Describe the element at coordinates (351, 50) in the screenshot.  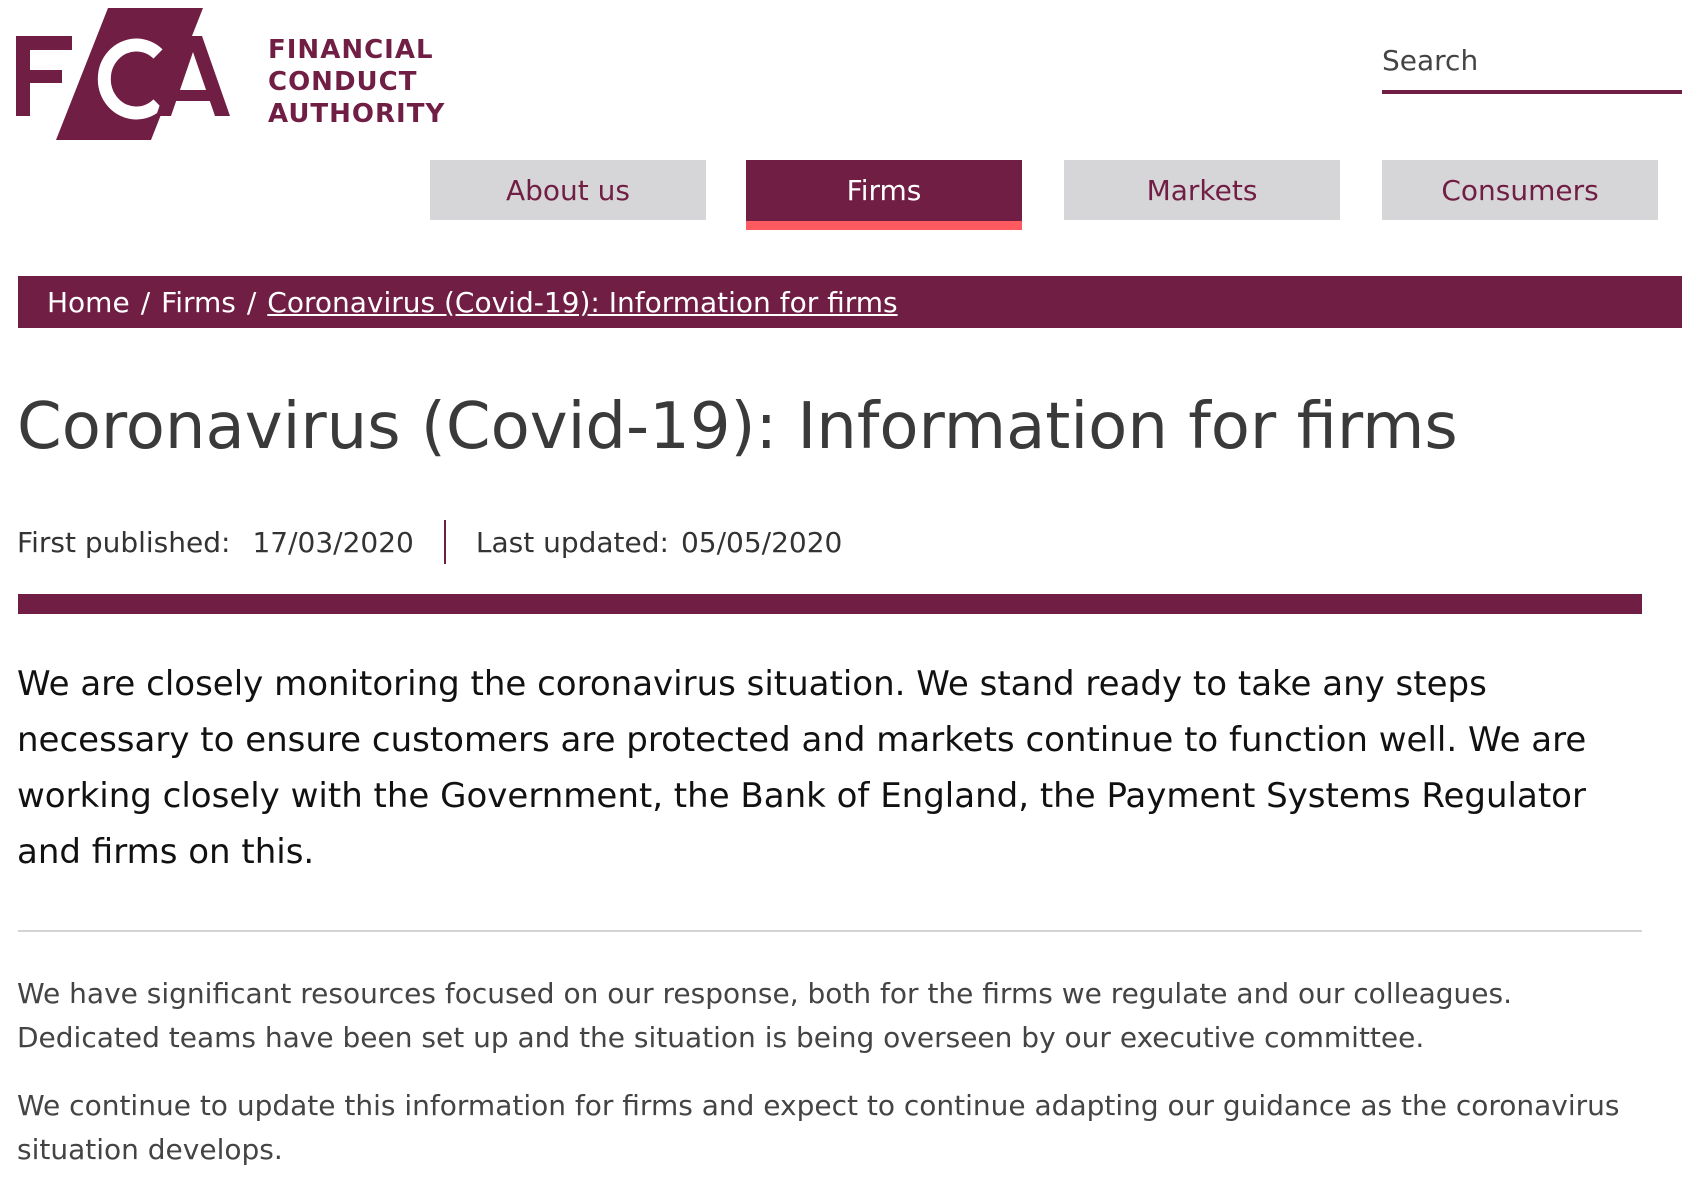
I see `brand-name-line-1: FINANCIAL` at that location.